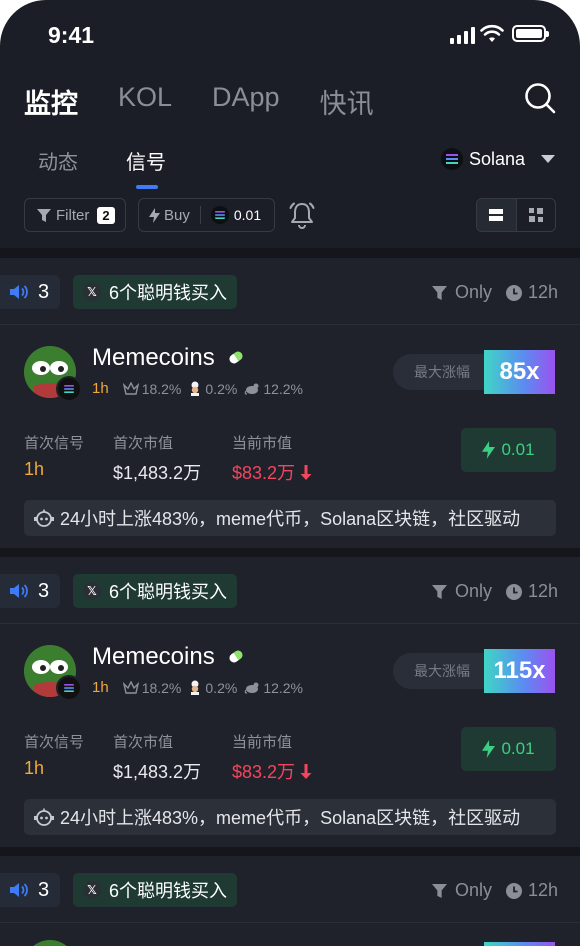  I want to click on solana-logo-icon, so click(452, 159).